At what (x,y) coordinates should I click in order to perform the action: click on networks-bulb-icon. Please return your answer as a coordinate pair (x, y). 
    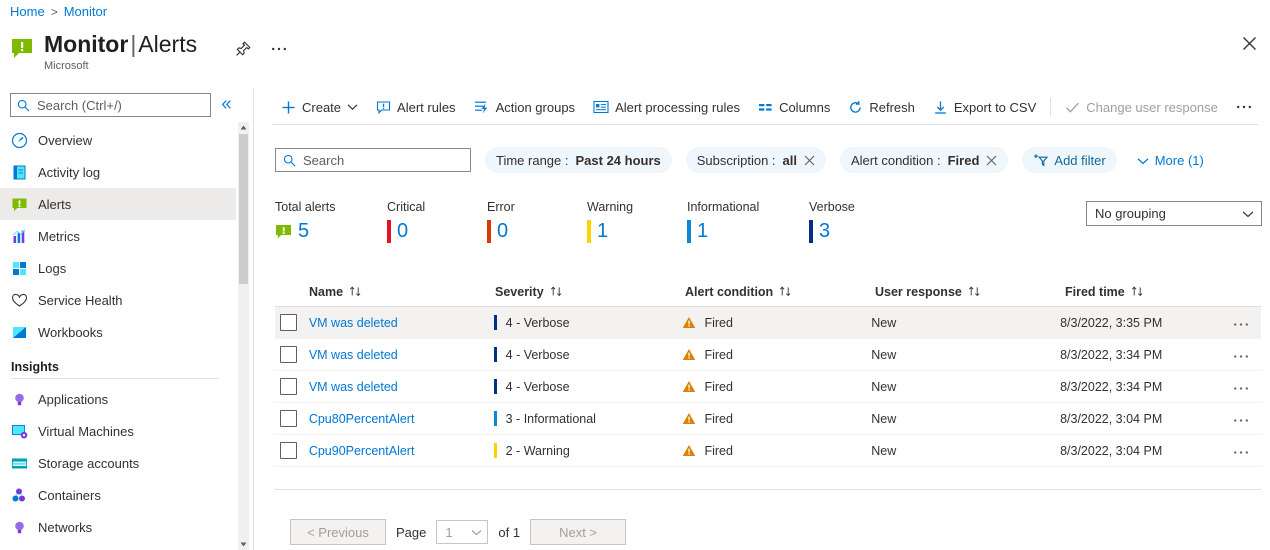
    Looking at the image, I should click on (19, 527).